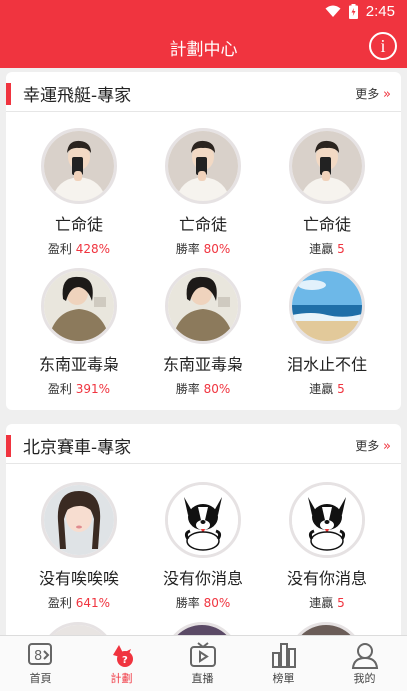 The height and width of the screenshot is (691, 407). I want to click on section-header: 幸運飛艇-專家 更多 », so click(203, 92).